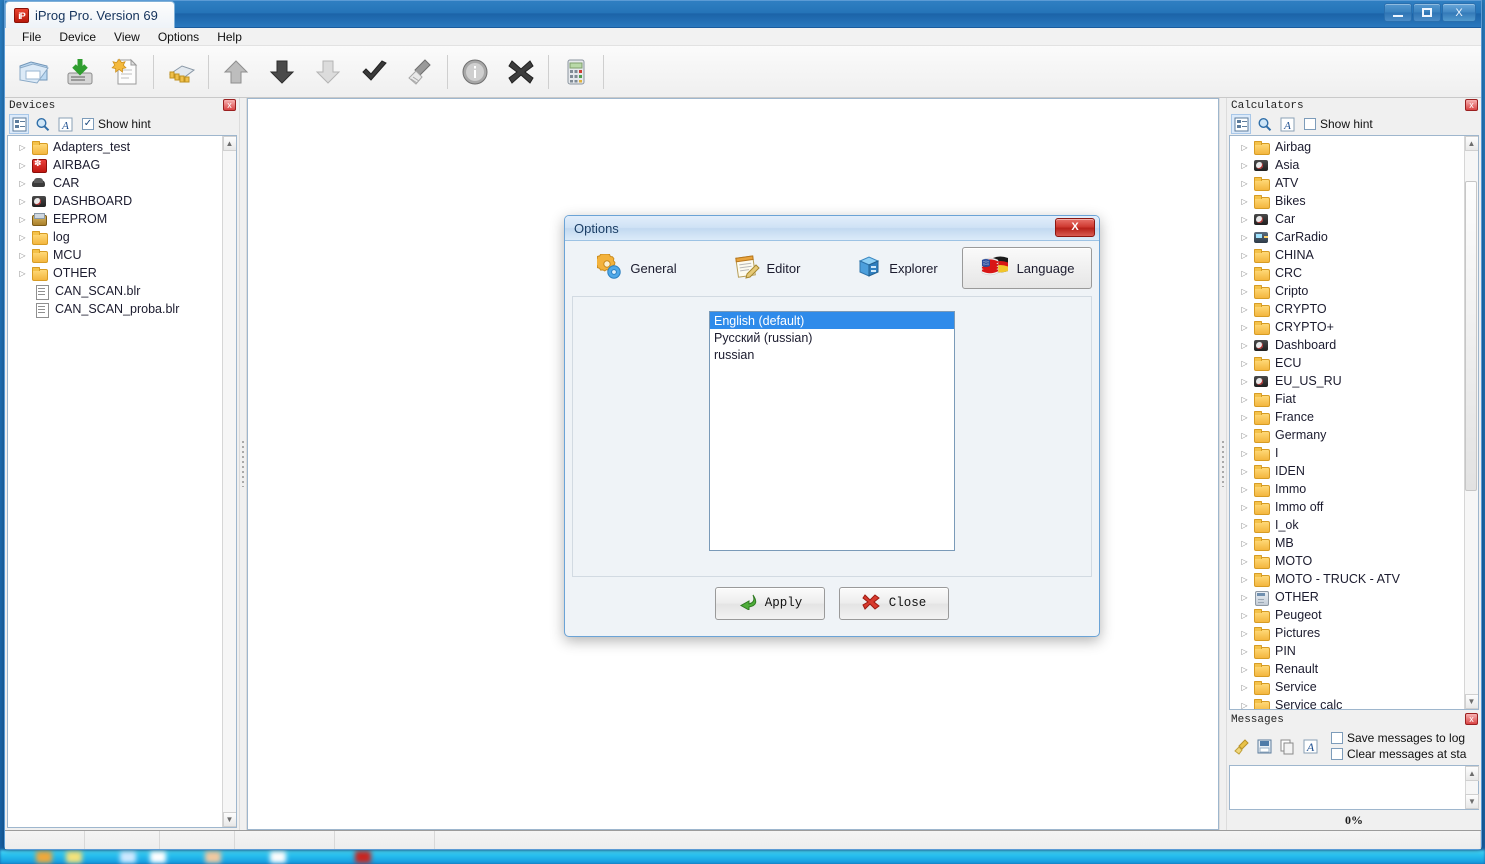 The image size is (1485, 864). Describe the element at coordinates (1472, 787) in the screenshot. I see `scrollbar-track` at that location.